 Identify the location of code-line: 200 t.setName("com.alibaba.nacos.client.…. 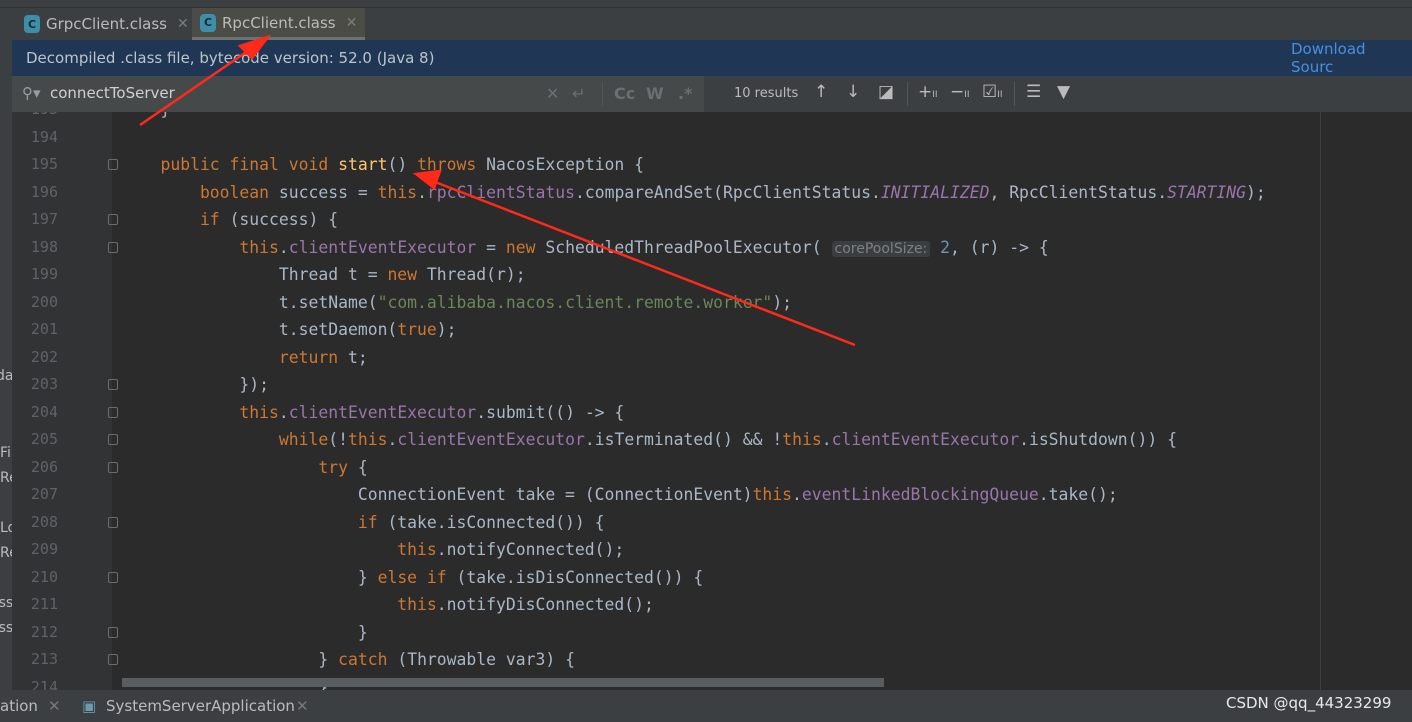
(712, 303).